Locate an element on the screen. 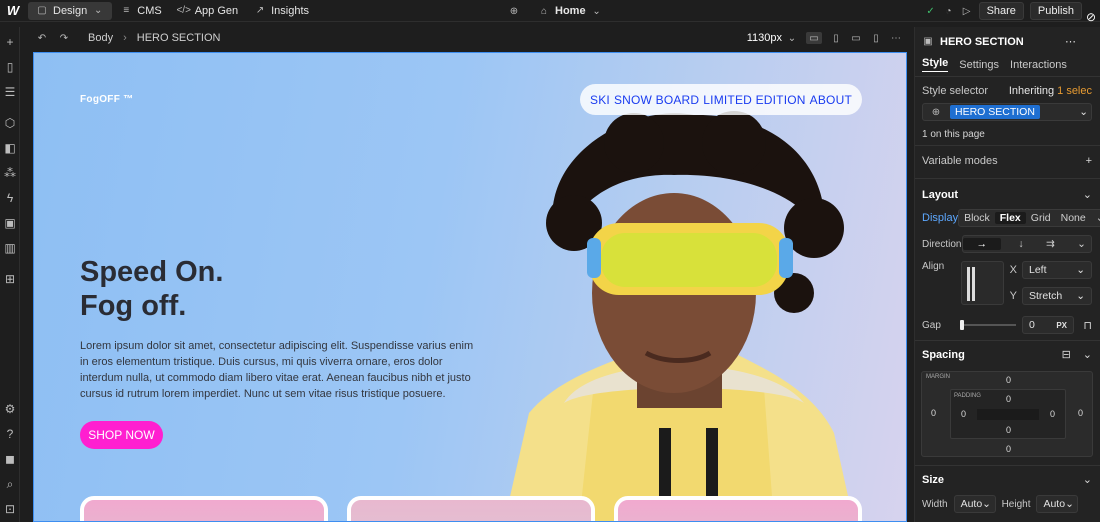  desktop-breakpoint-icon: ▭ is located at coordinates (814, 38).